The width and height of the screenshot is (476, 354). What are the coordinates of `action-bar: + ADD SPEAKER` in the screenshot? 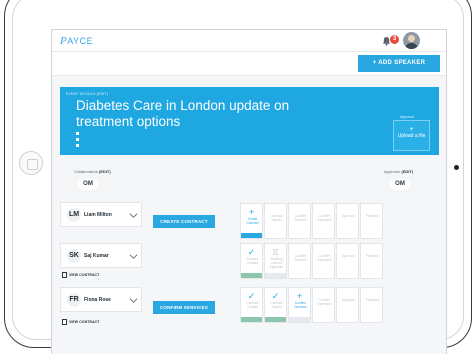 It's located at (249, 64).